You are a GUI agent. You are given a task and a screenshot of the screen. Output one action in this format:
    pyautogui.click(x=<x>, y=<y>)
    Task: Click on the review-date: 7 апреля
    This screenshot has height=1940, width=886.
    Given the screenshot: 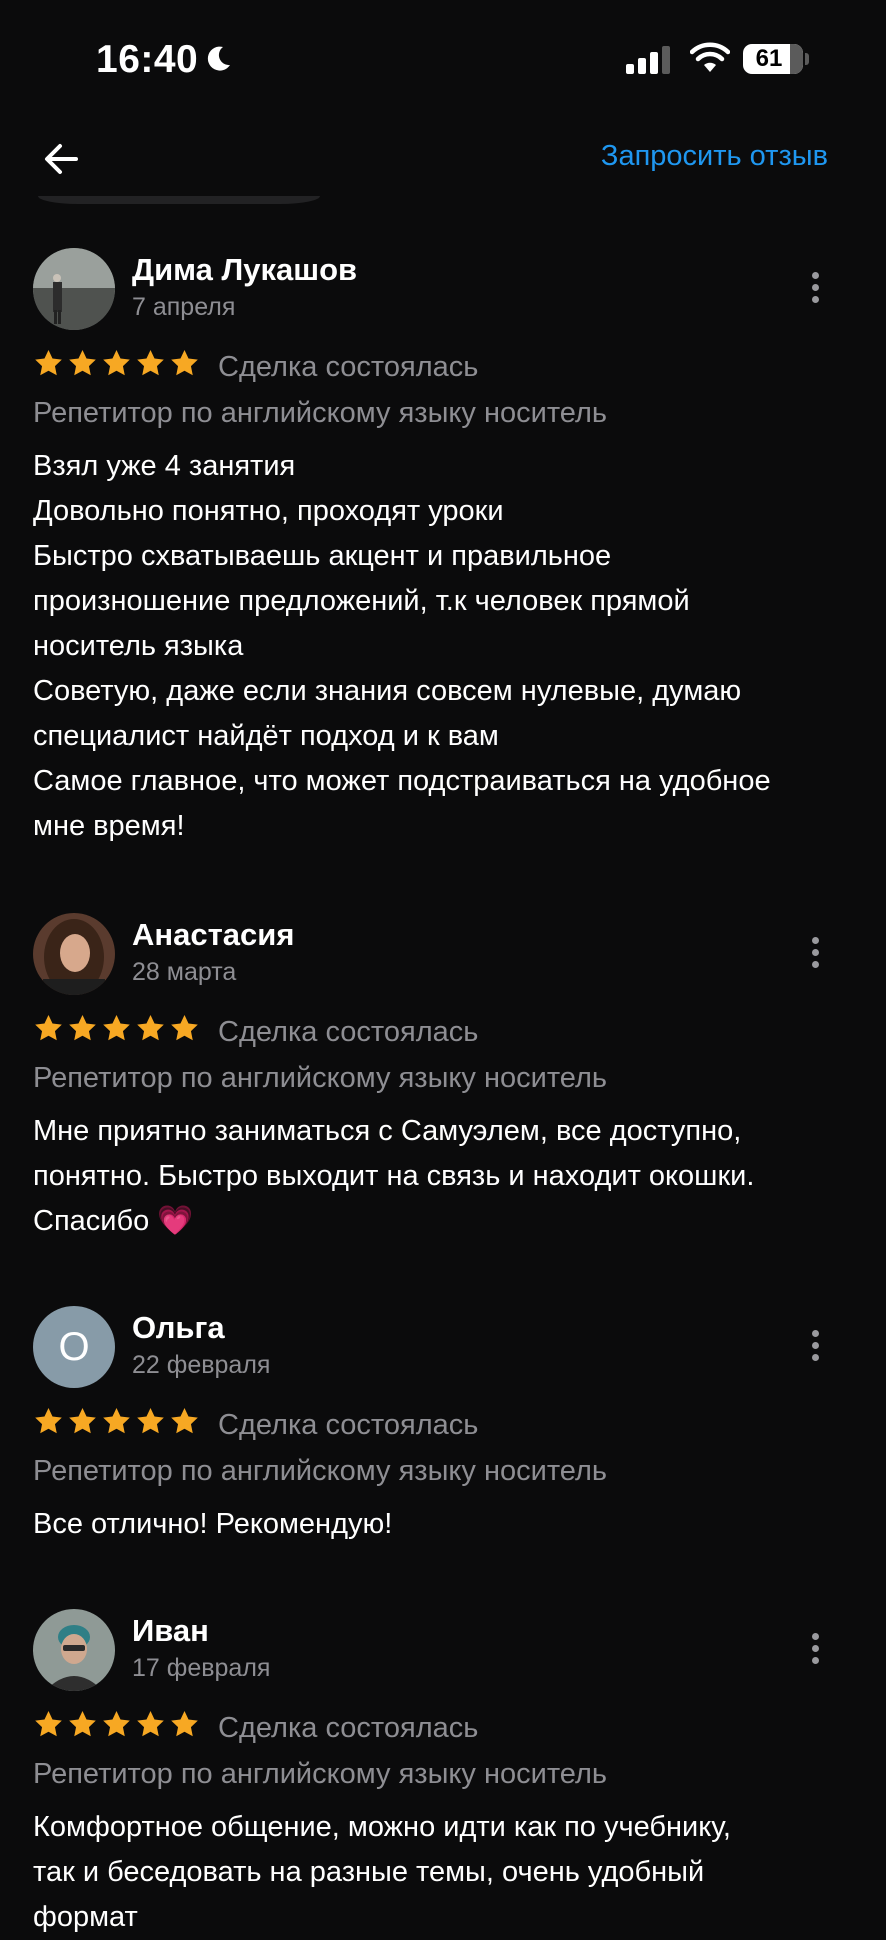 What is the action you would take?
    pyautogui.click(x=184, y=307)
    